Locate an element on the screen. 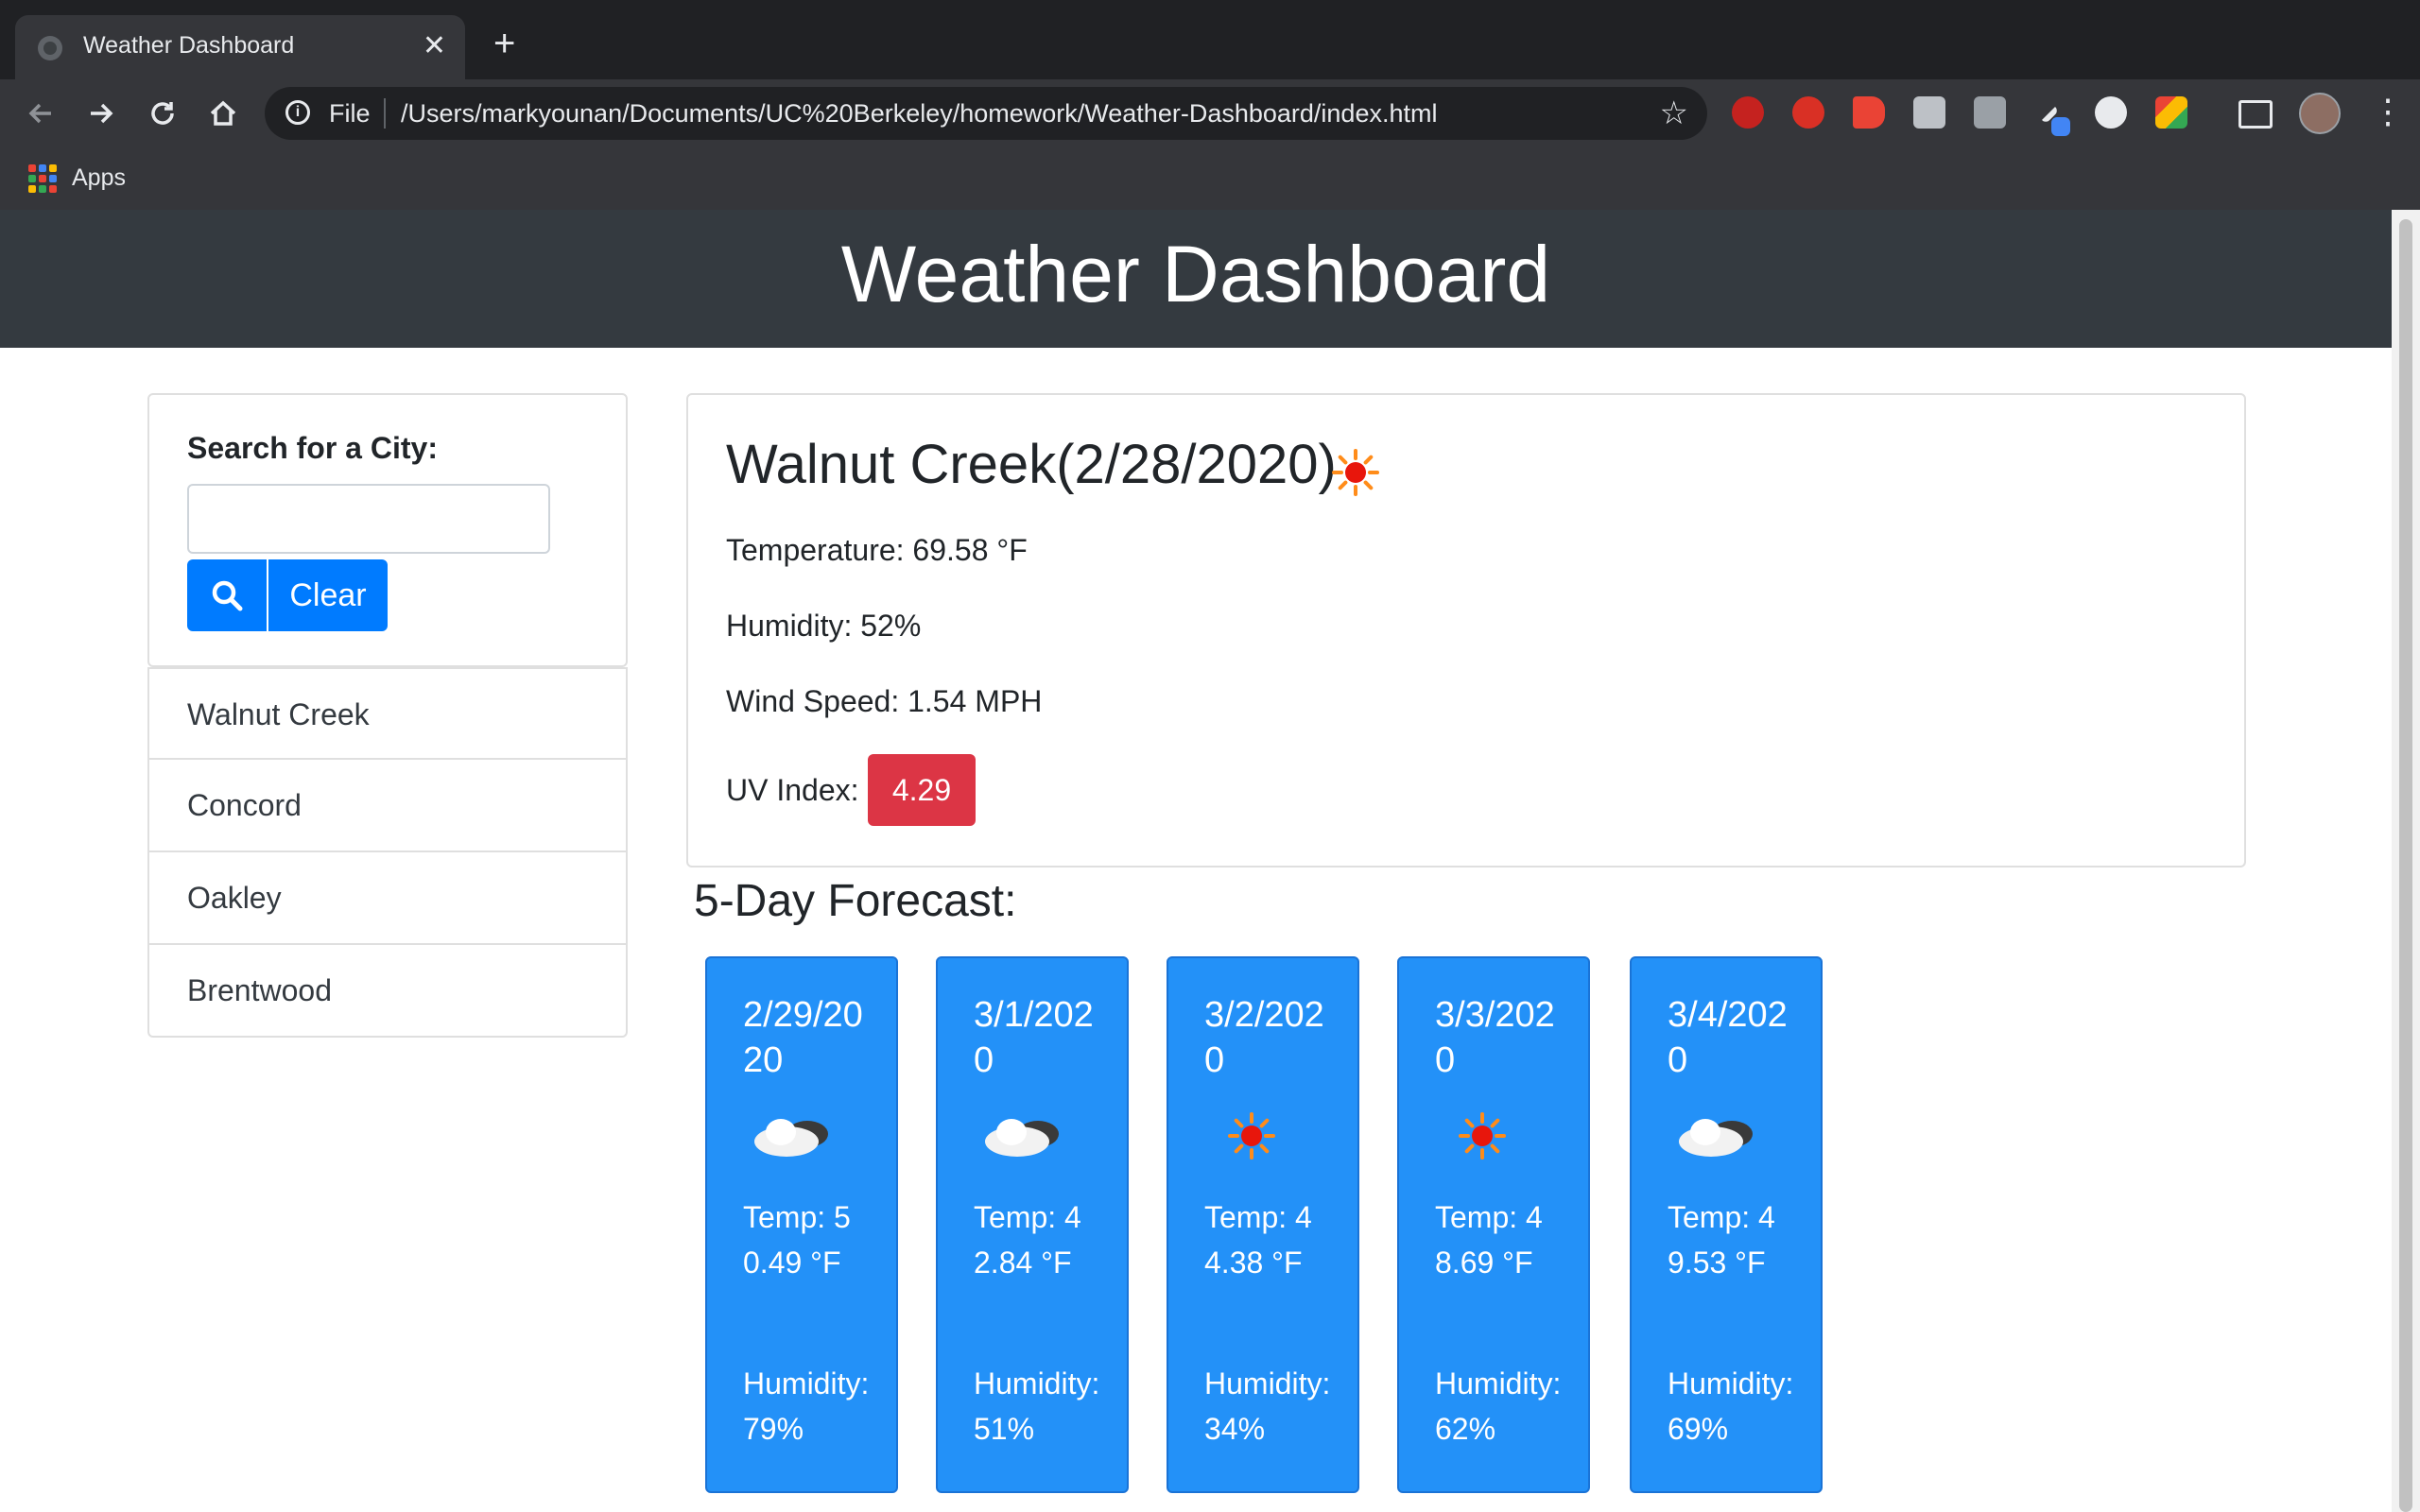 The width and height of the screenshot is (2420, 1512). extension-circle-icon is located at coordinates (2111, 112).